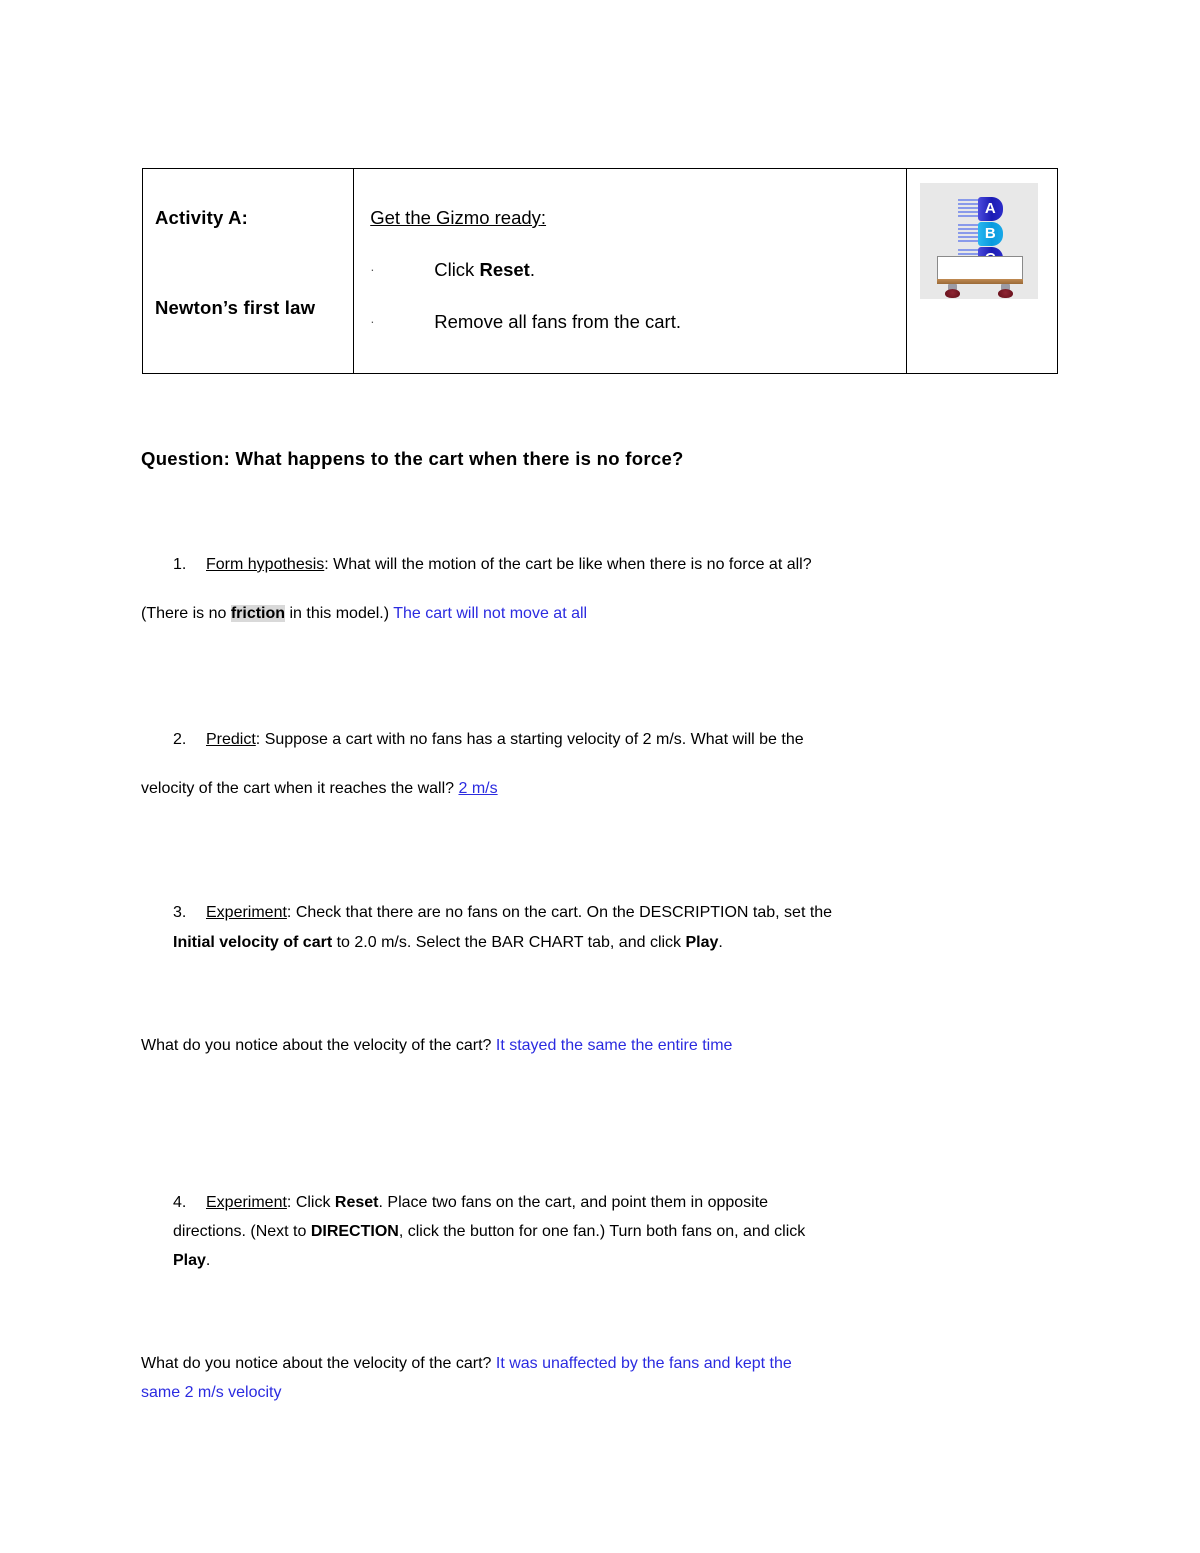 Image resolution: width=1200 pixels, height=1553 pixels. What do you see at coordinates (231, 739) in the screenshot?
I see `list-item-2-label: Predict` at bounding box center [231, 739].